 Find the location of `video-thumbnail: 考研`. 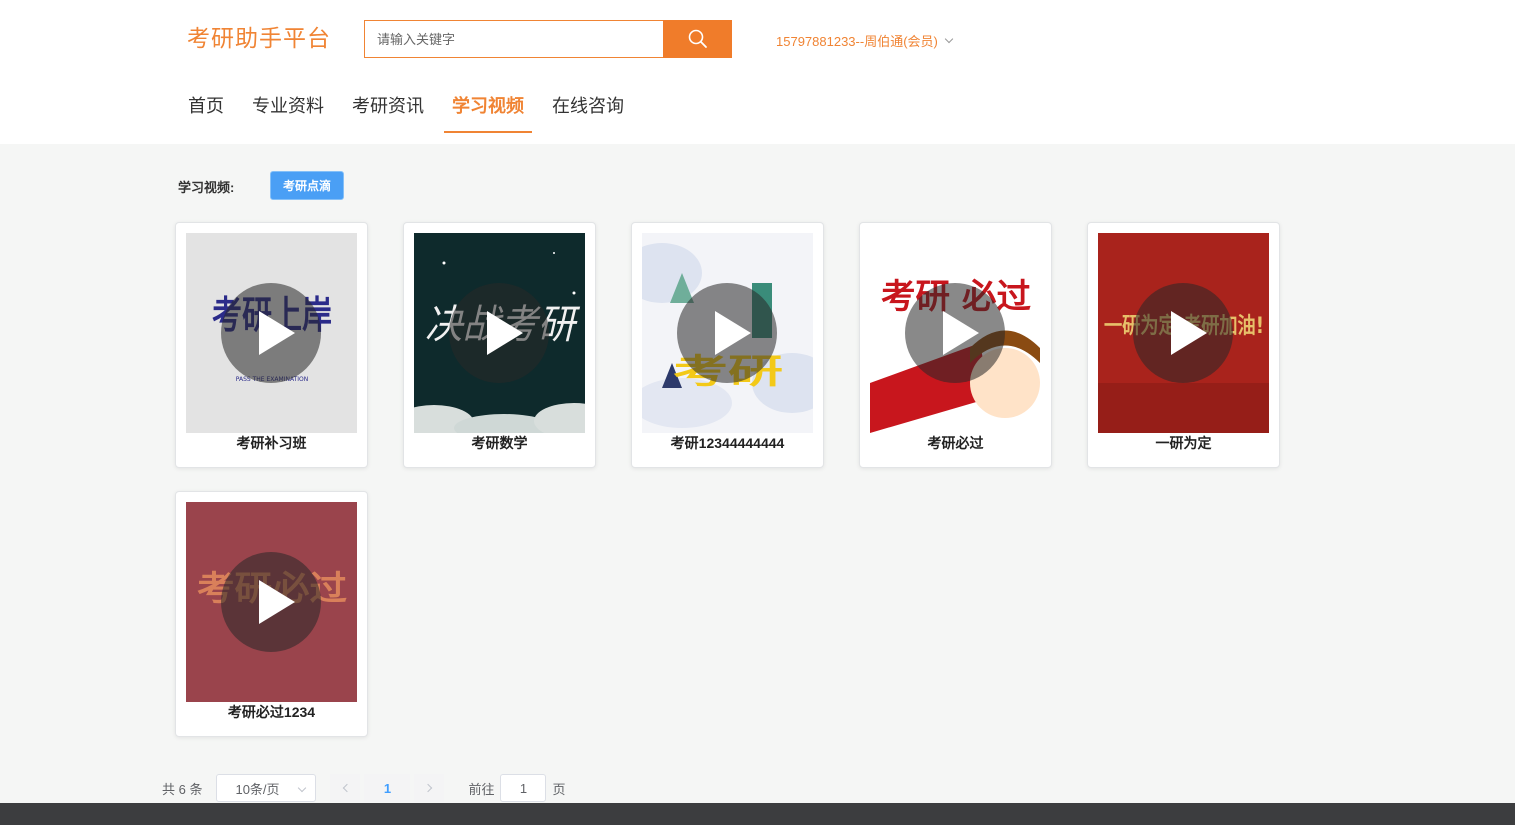

video-thumbnail: 考研 is located at coordinates (727, 333).